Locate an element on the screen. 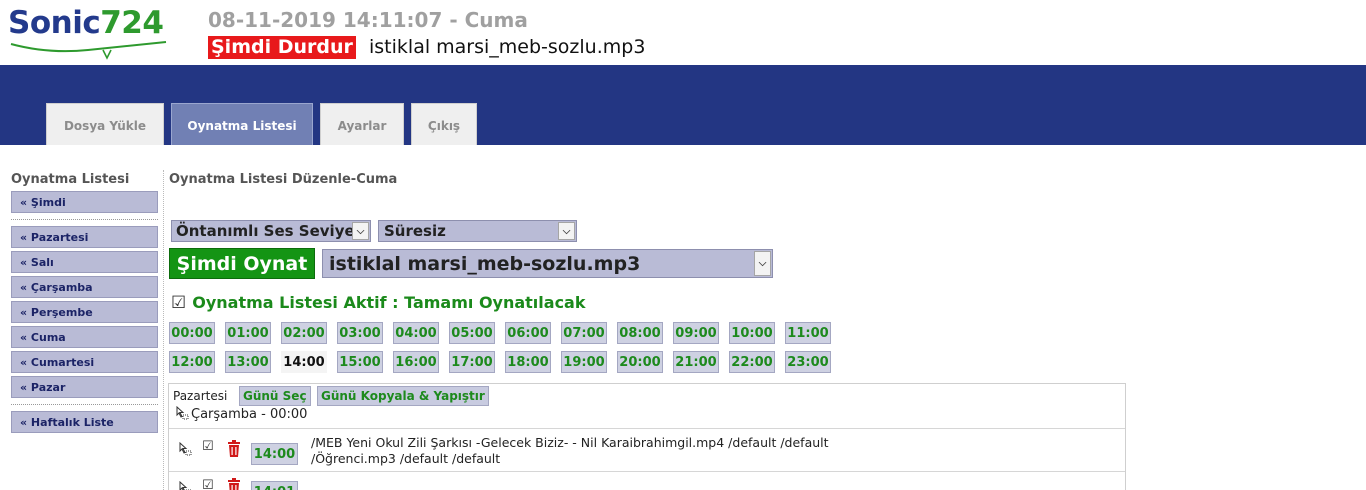  column-divider is located at coordinates (163, 330).